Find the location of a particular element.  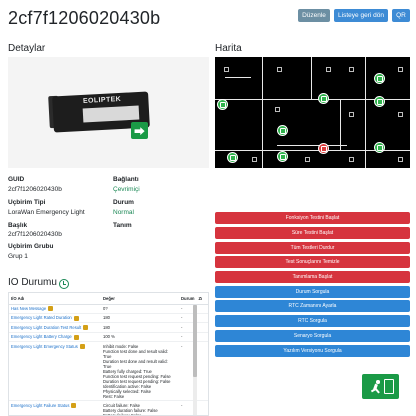

device-type-value: LoraWan Emergency Light is located at coordinates (46, 212).